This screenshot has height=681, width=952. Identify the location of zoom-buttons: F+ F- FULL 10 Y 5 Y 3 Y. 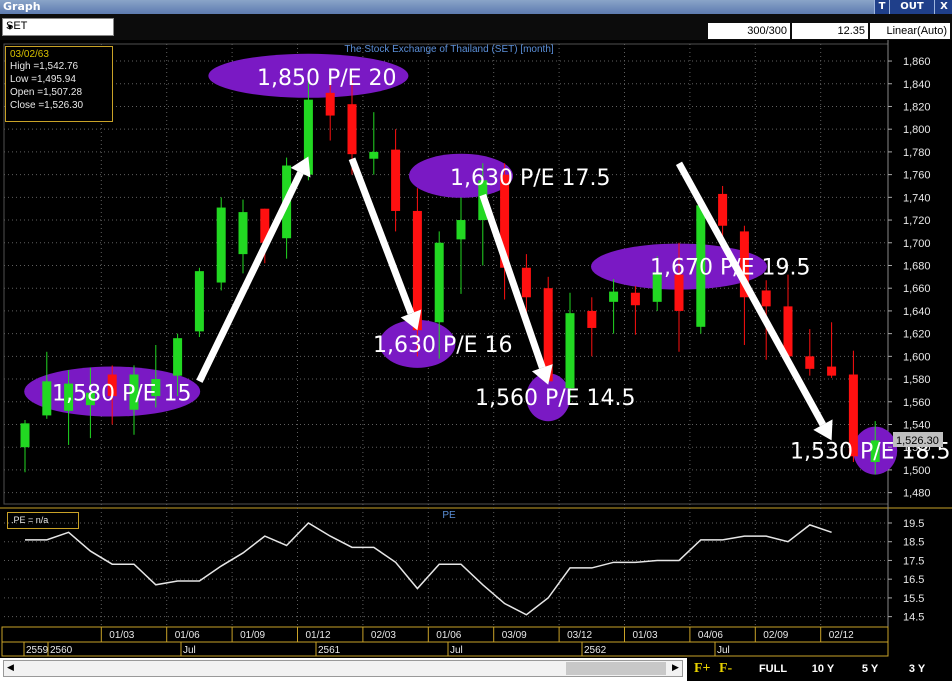
(819, 669).